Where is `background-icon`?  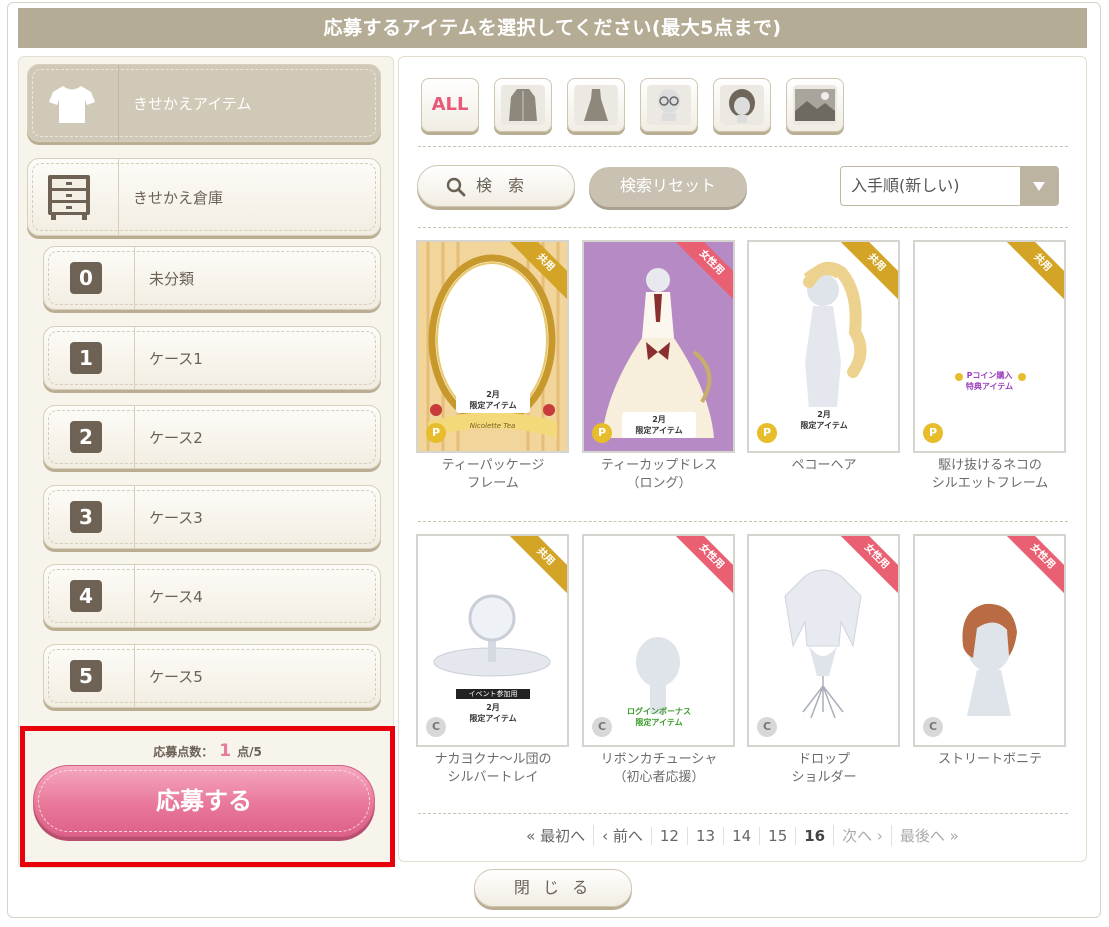
background-icon is located at coordinates (815, 105).